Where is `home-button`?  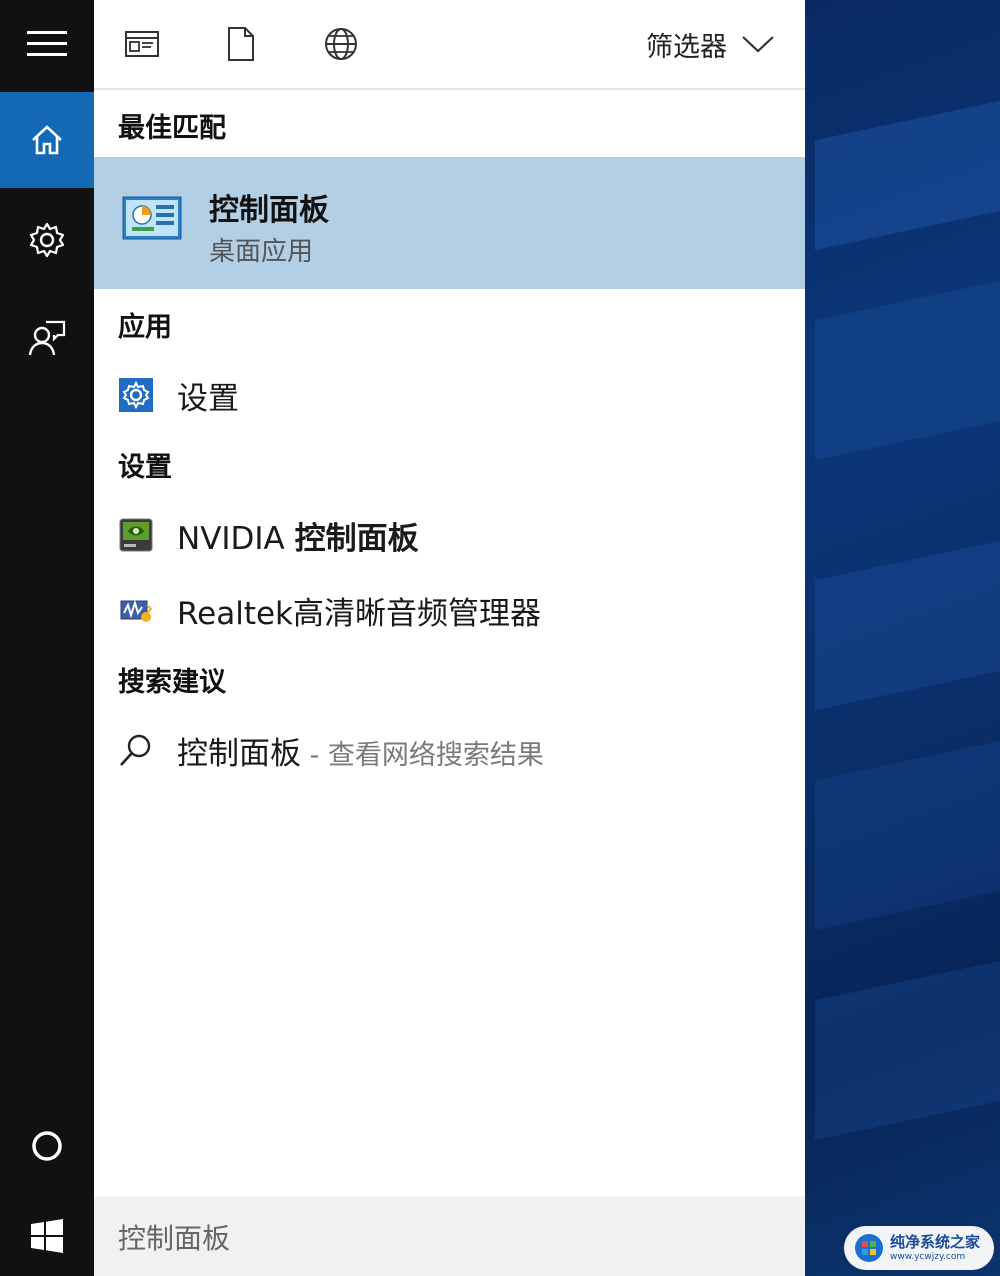
home-button is located at coordinates (47, 140).